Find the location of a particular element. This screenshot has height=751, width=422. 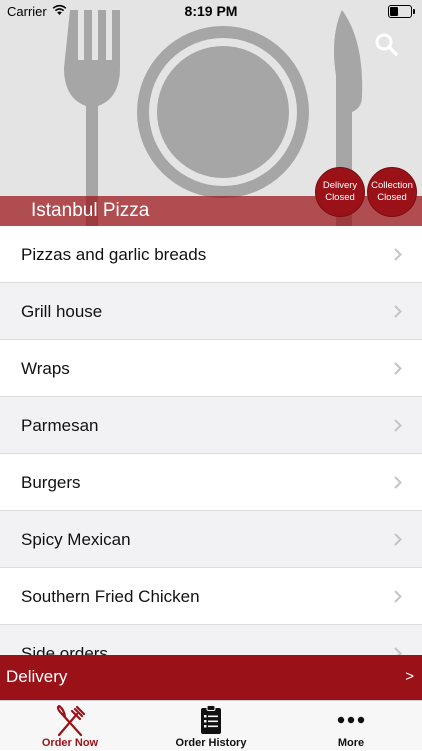

menu-category-label: Grill house is located at coordinates (62, 311).